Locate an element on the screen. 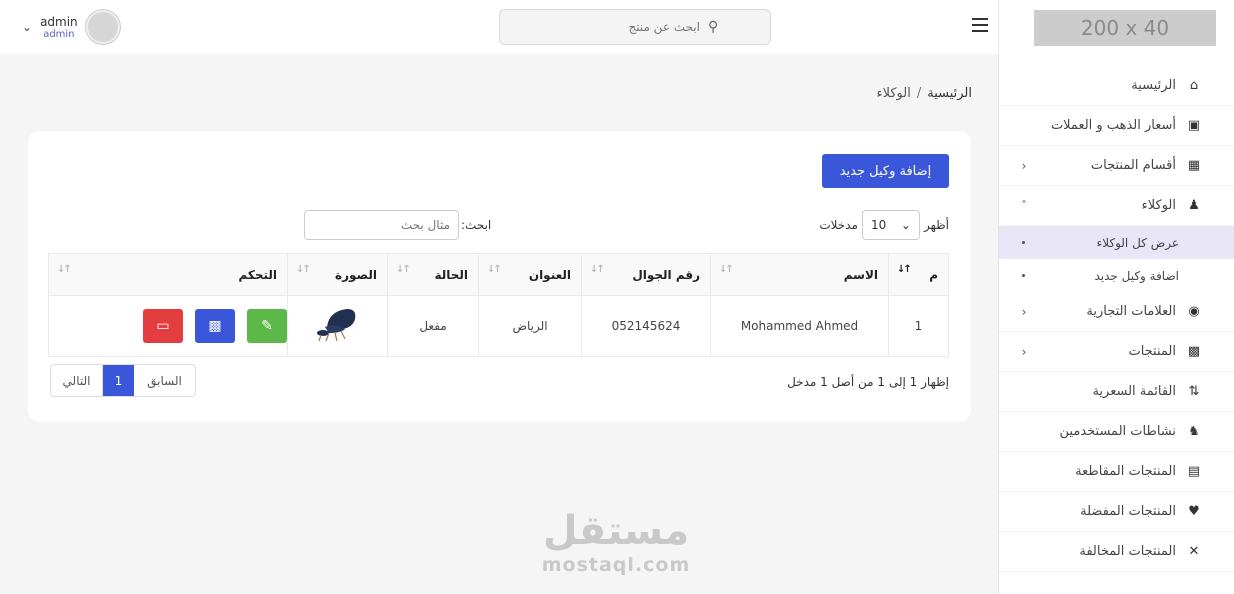 This screenshot has height=594, width=1234. watermark-arabic: مستقل is located at coordinates (616, 531).